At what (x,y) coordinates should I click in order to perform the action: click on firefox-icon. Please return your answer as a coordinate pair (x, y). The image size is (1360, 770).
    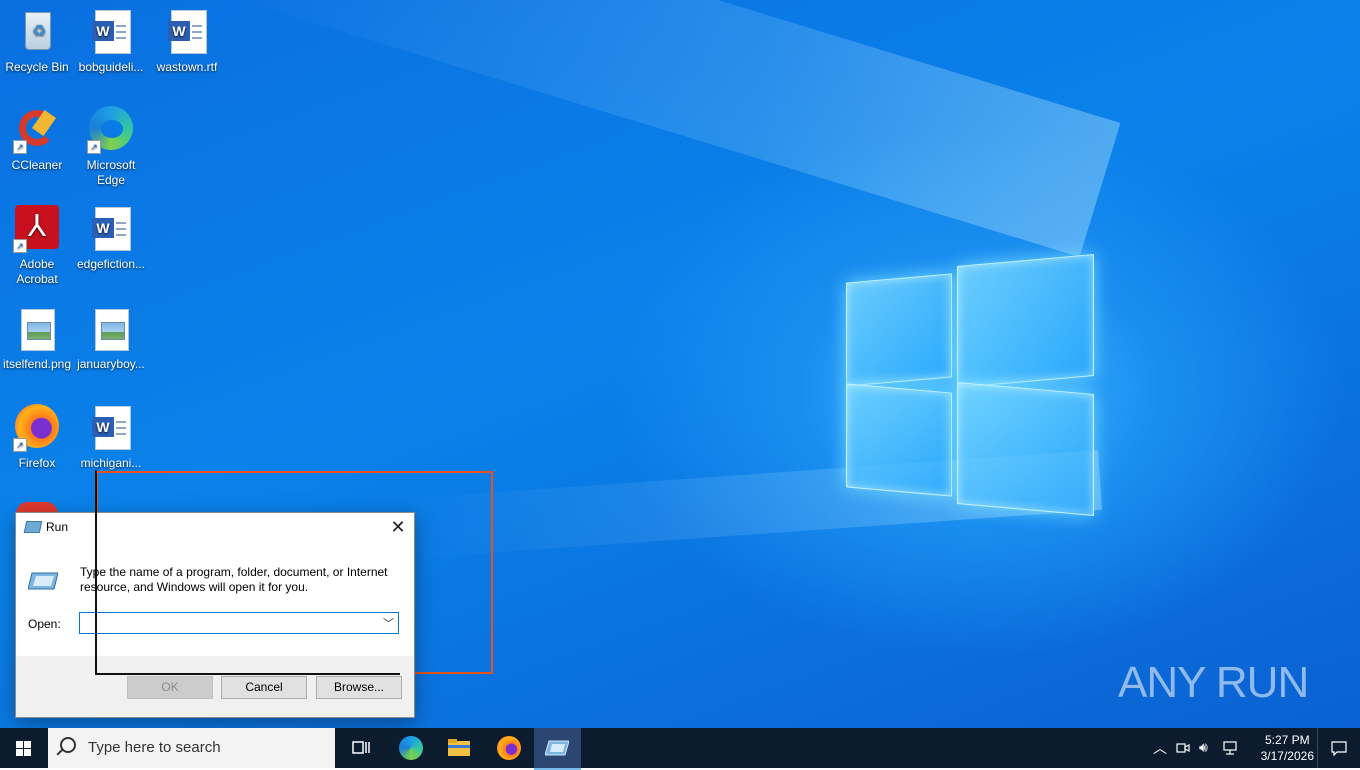
    Looking at the image, I should click on (509, 748).